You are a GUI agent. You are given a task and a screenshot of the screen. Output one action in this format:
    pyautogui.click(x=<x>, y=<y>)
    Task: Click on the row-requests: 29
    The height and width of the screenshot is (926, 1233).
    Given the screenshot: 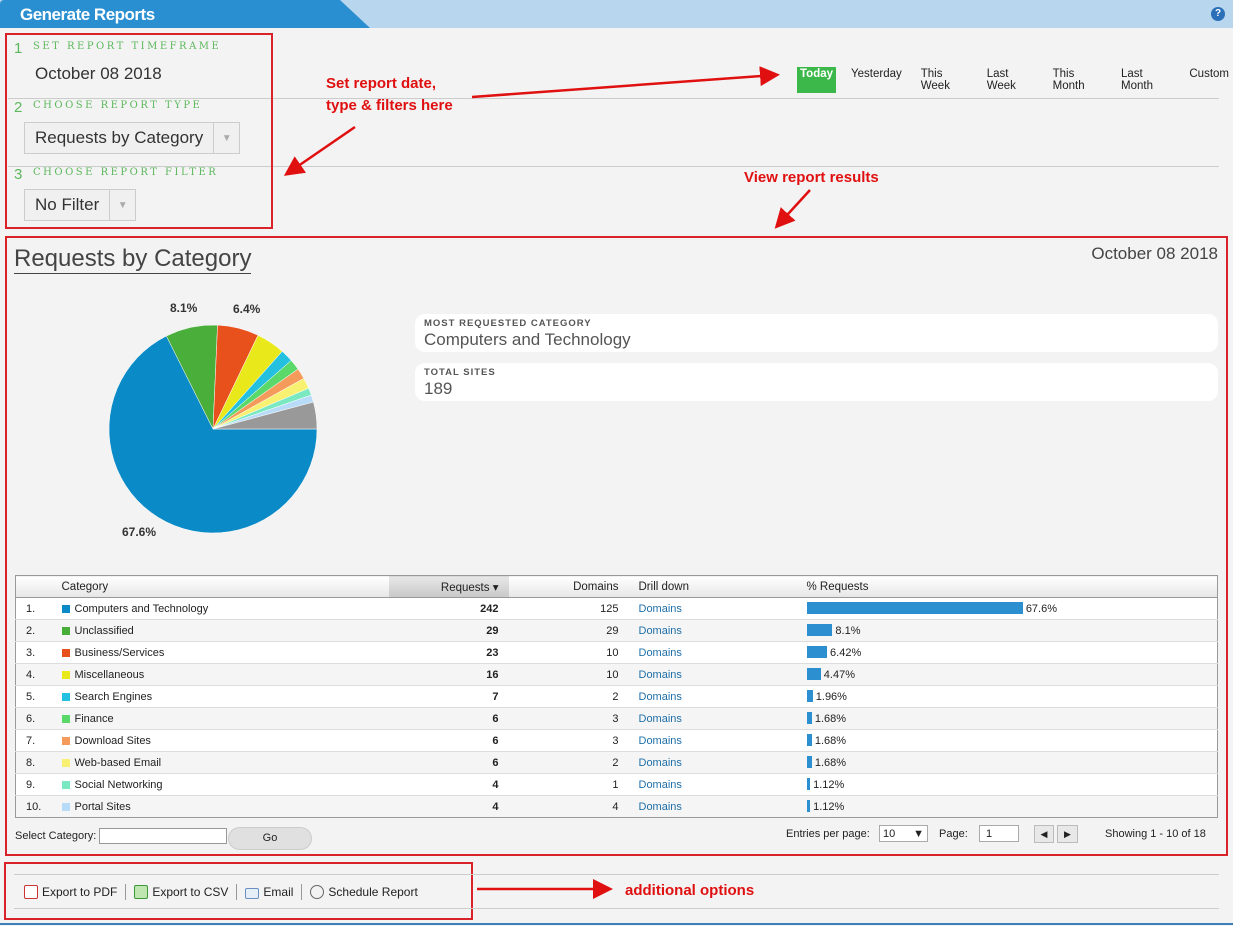 What is the action you would take?
    pyautogui.click(x=448, y=630)
    